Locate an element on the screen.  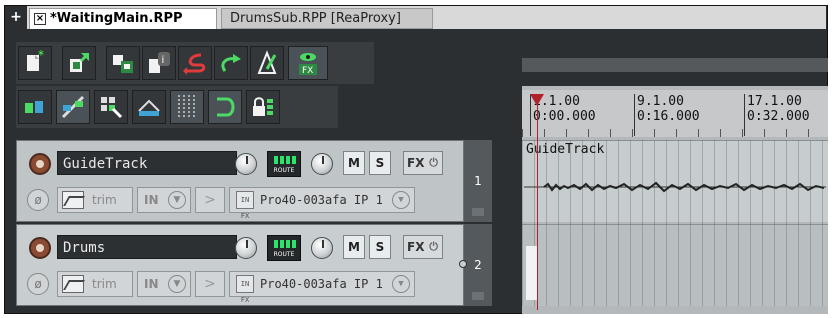
grid-lines-icon is located at coordinates (186, 107).